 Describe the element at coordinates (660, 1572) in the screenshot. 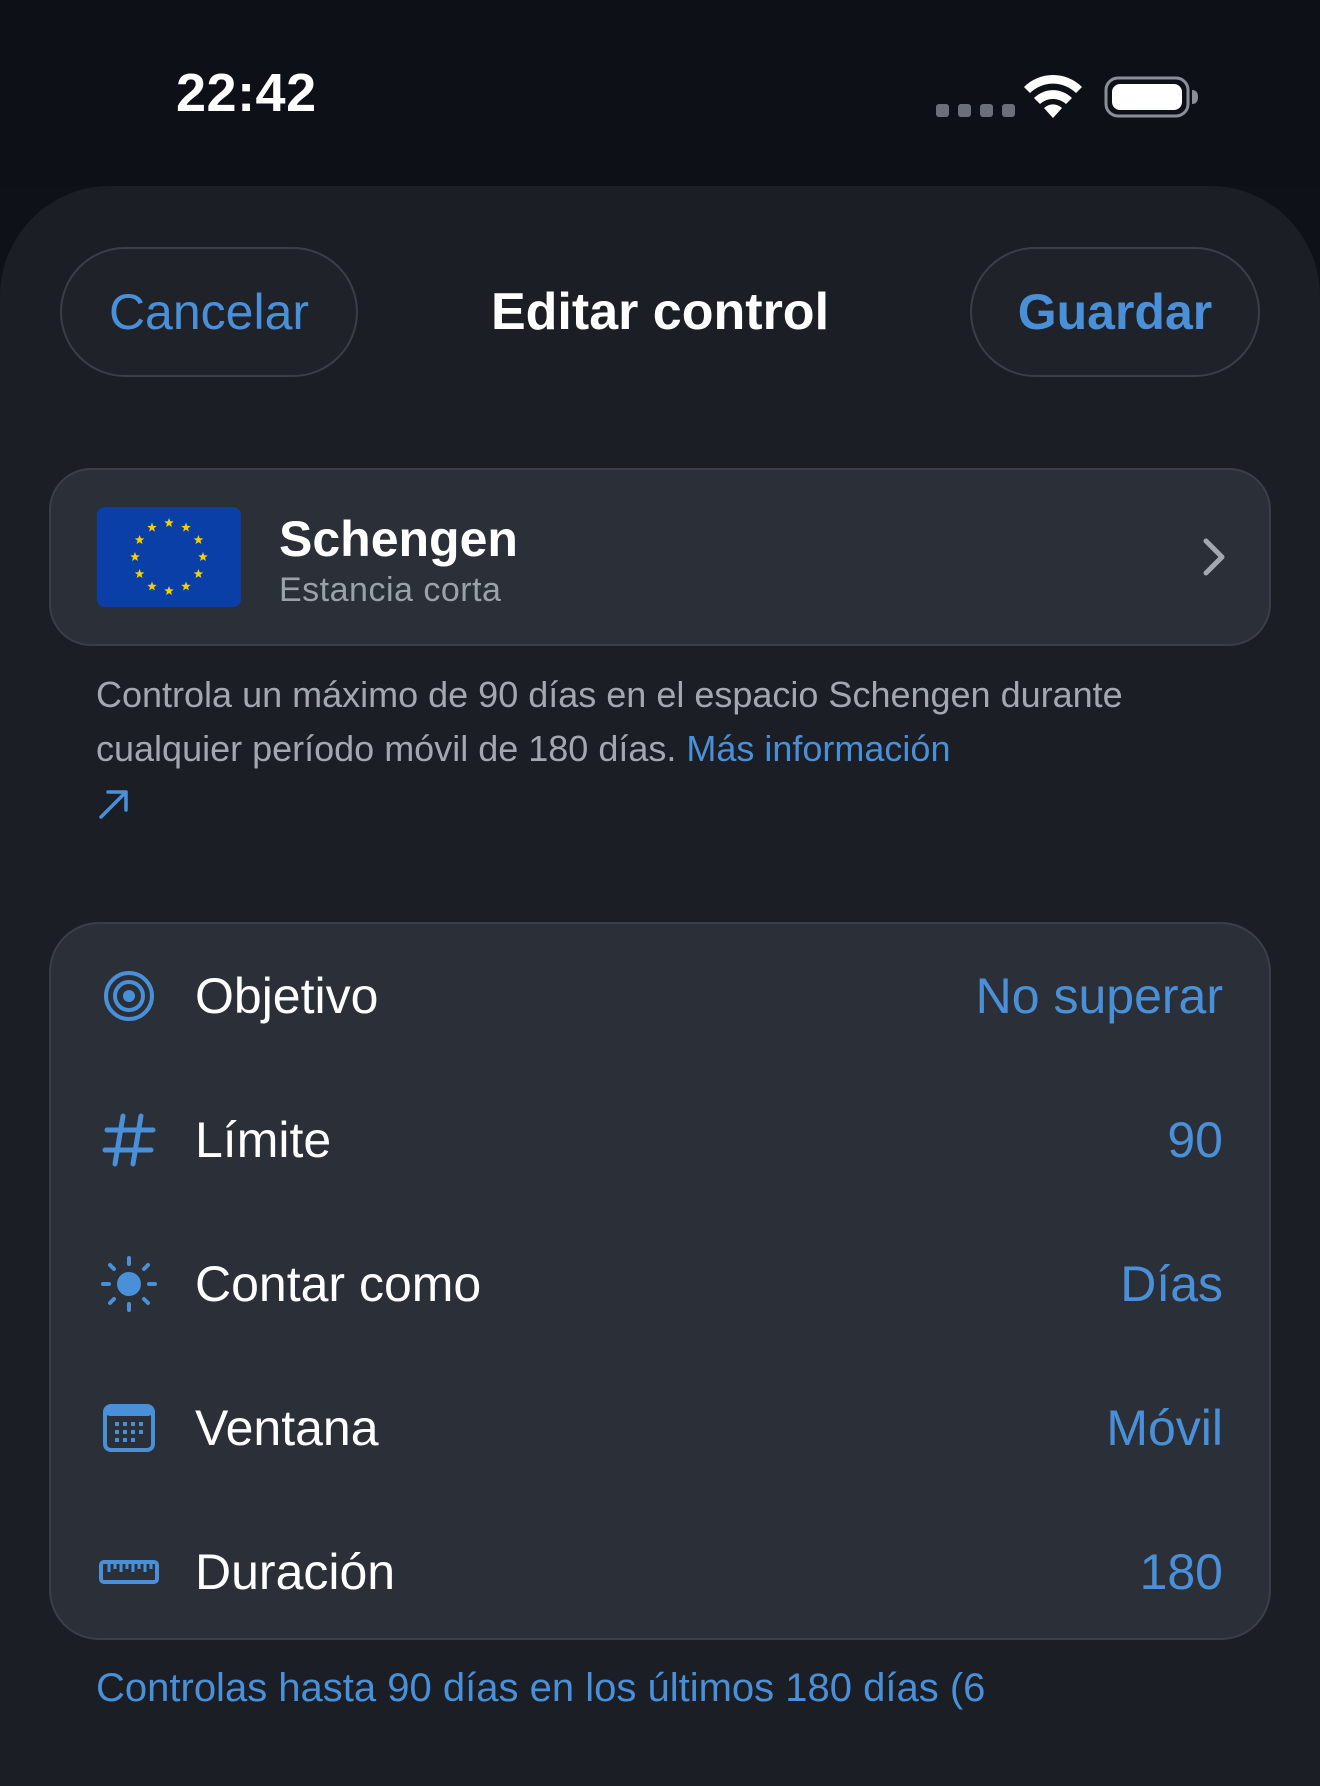

I see `setting-row-duracion: Duración 180` at that location.